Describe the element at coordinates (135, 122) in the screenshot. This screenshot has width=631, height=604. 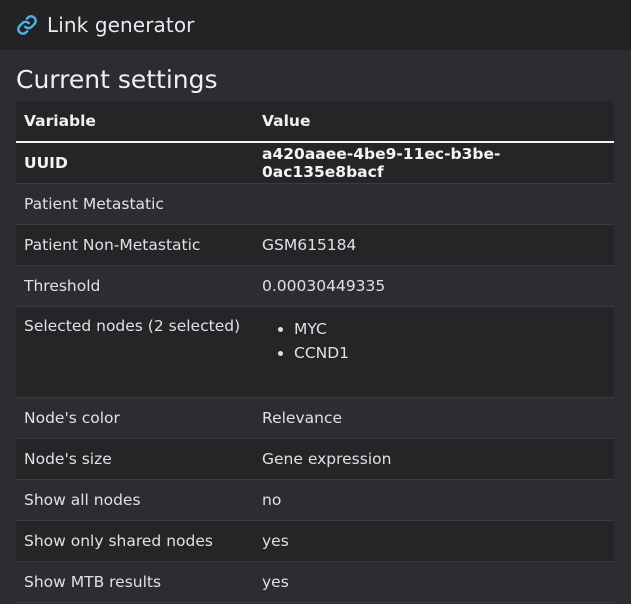
I see `column-header-variable: Variable` at that location.